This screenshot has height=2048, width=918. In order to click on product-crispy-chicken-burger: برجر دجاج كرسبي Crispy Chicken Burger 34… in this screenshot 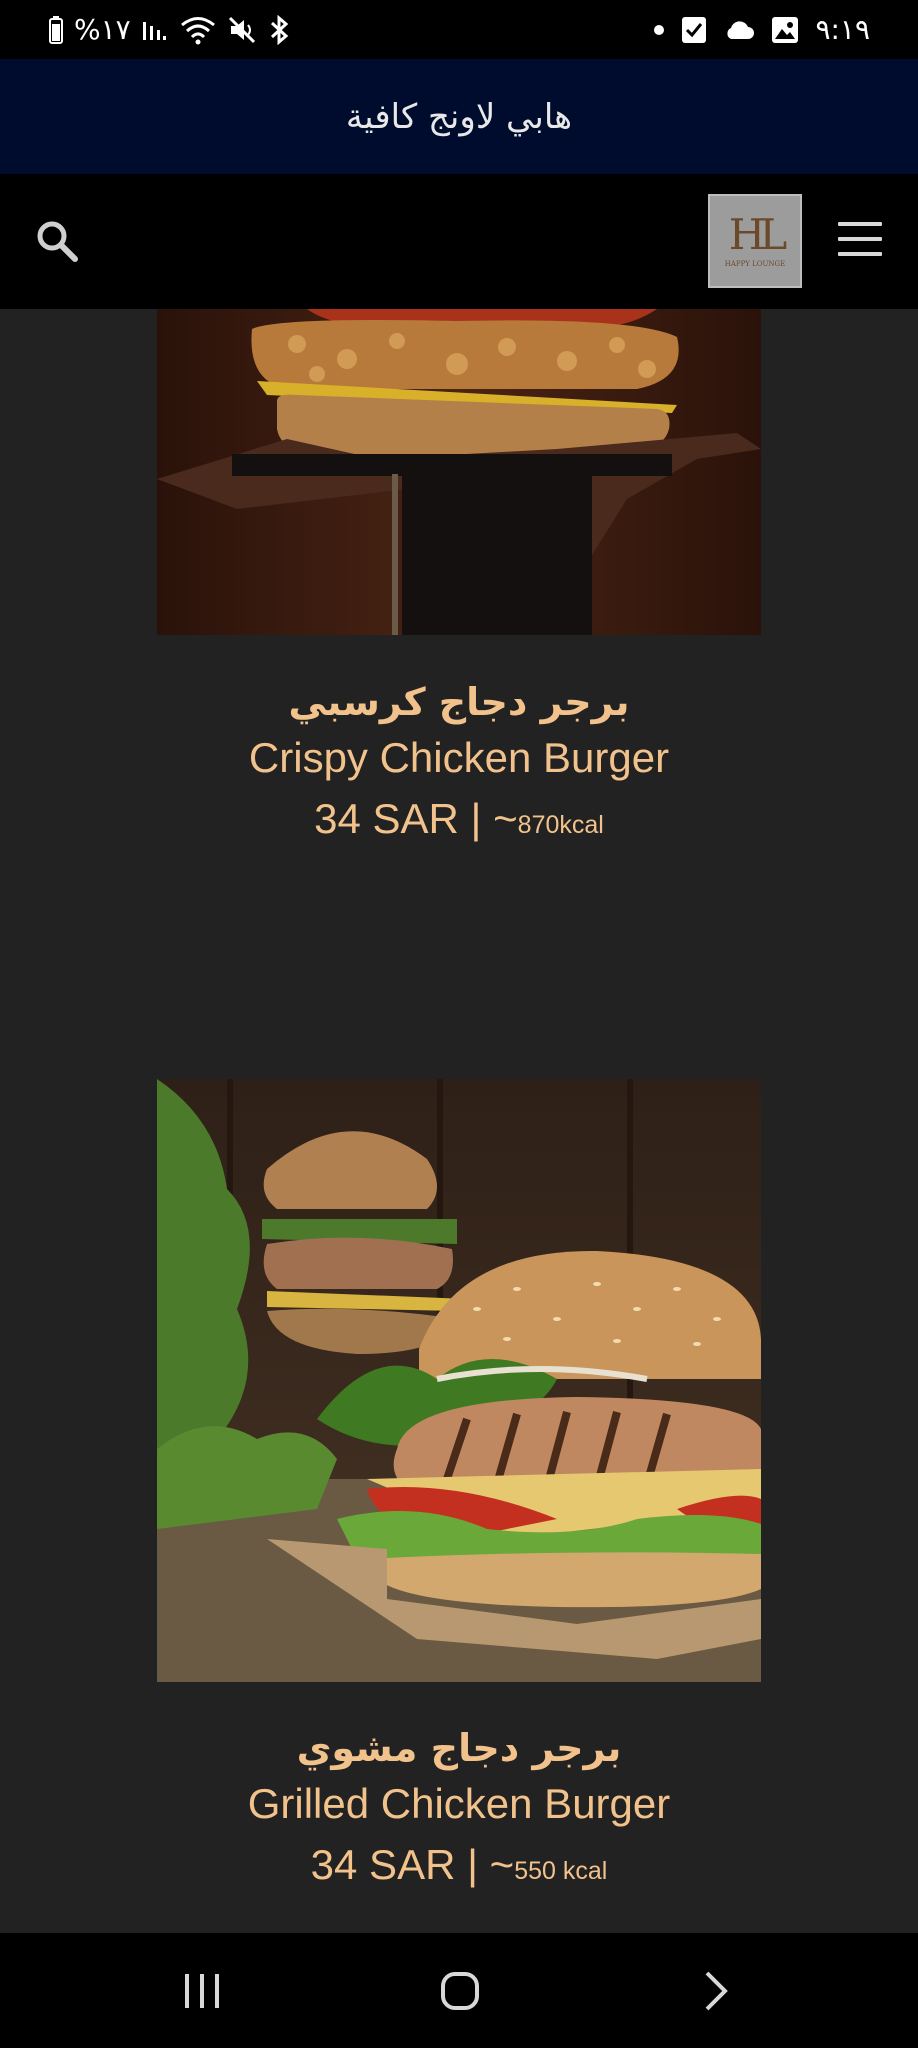, I will do `click(459, 766)`.